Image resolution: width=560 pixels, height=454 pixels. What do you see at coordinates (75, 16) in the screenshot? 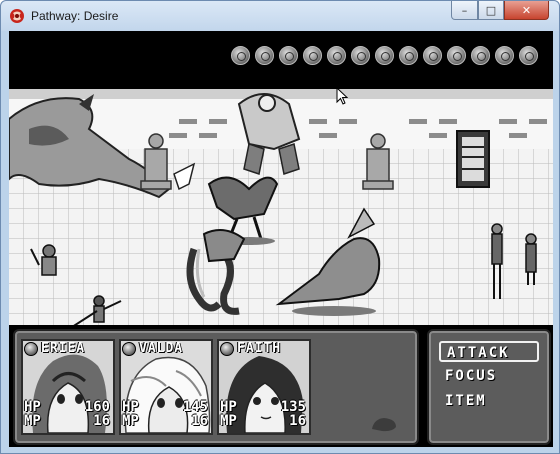
I see `window-title: Pathway: Desire` at bounding box center [75, 16].